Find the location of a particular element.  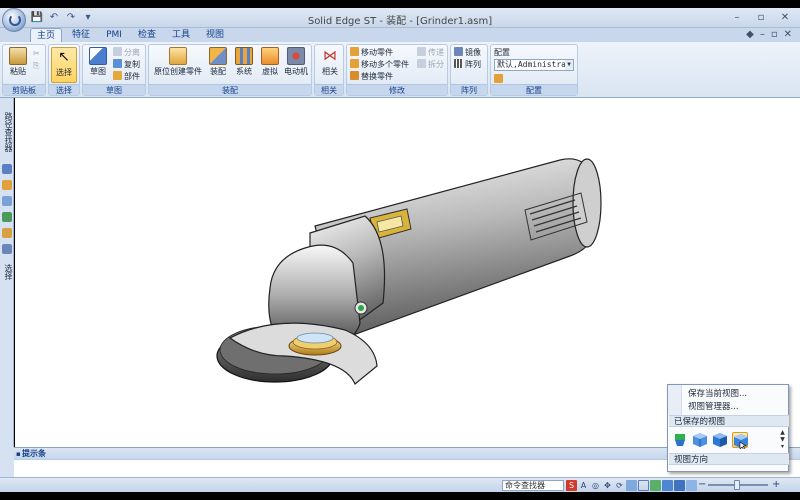

paste-icon is located at coordinates (18, 56).